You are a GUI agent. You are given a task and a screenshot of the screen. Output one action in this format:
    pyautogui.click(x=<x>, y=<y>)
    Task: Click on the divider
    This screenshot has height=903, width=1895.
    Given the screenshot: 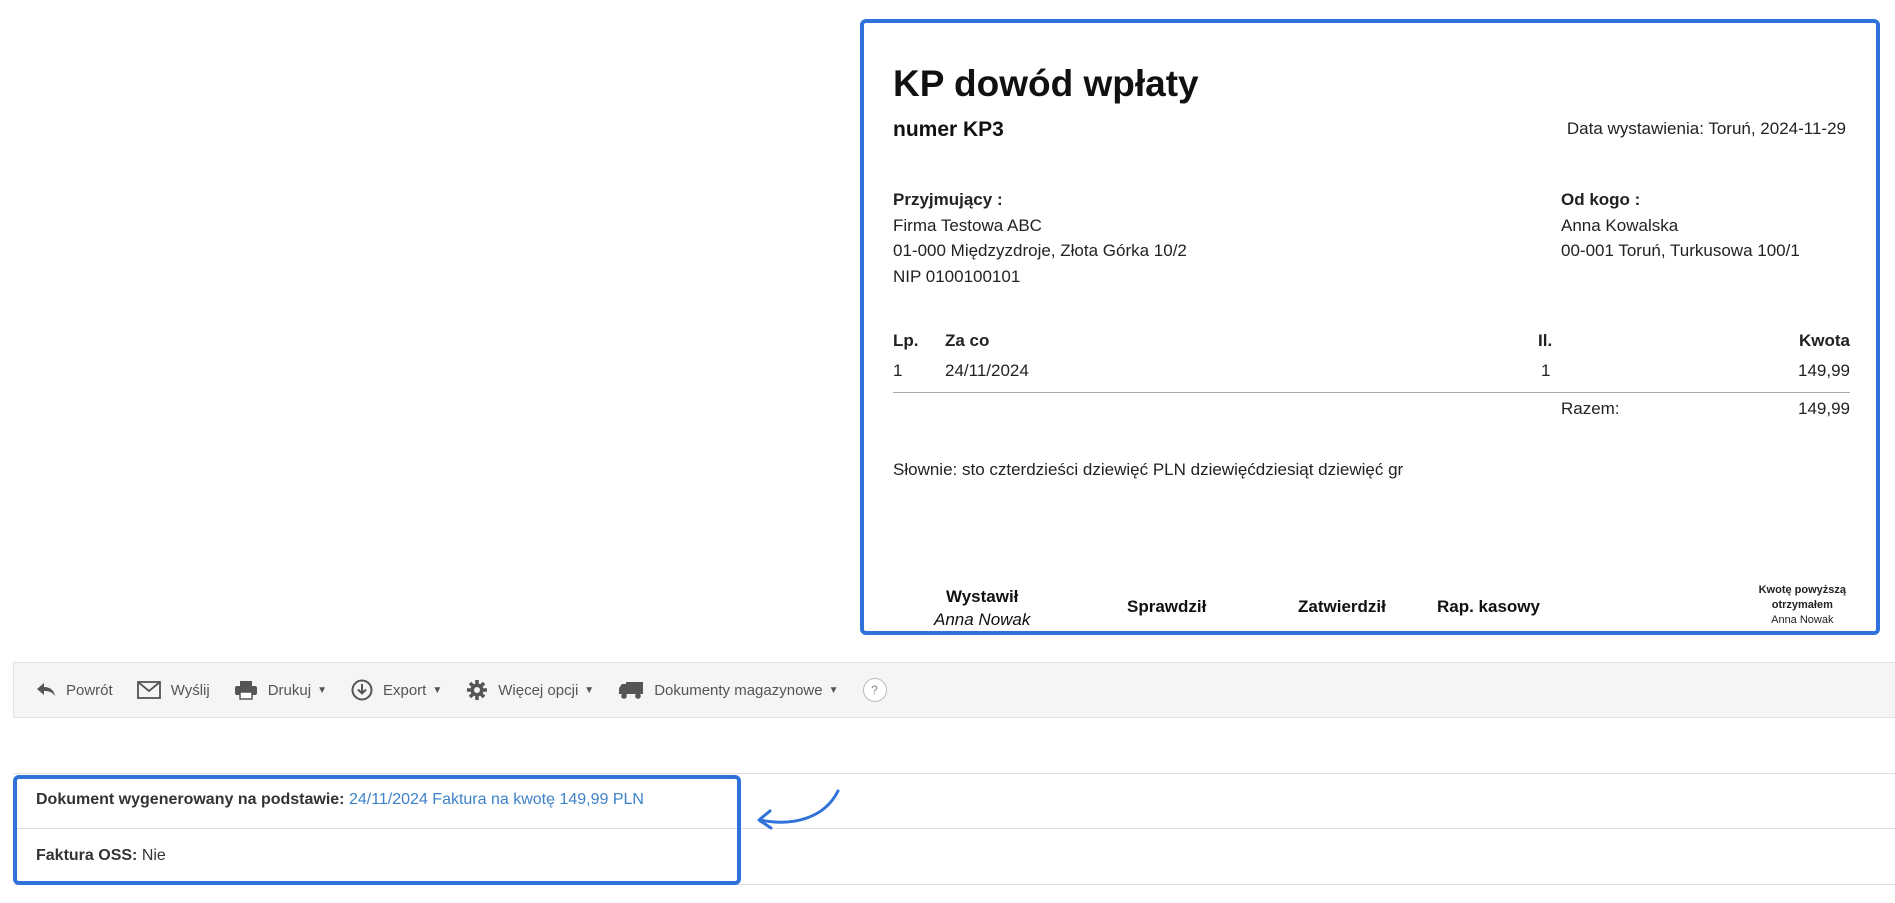 What is the action you would take?
    pyautogui.click(x=954, y=773)
    